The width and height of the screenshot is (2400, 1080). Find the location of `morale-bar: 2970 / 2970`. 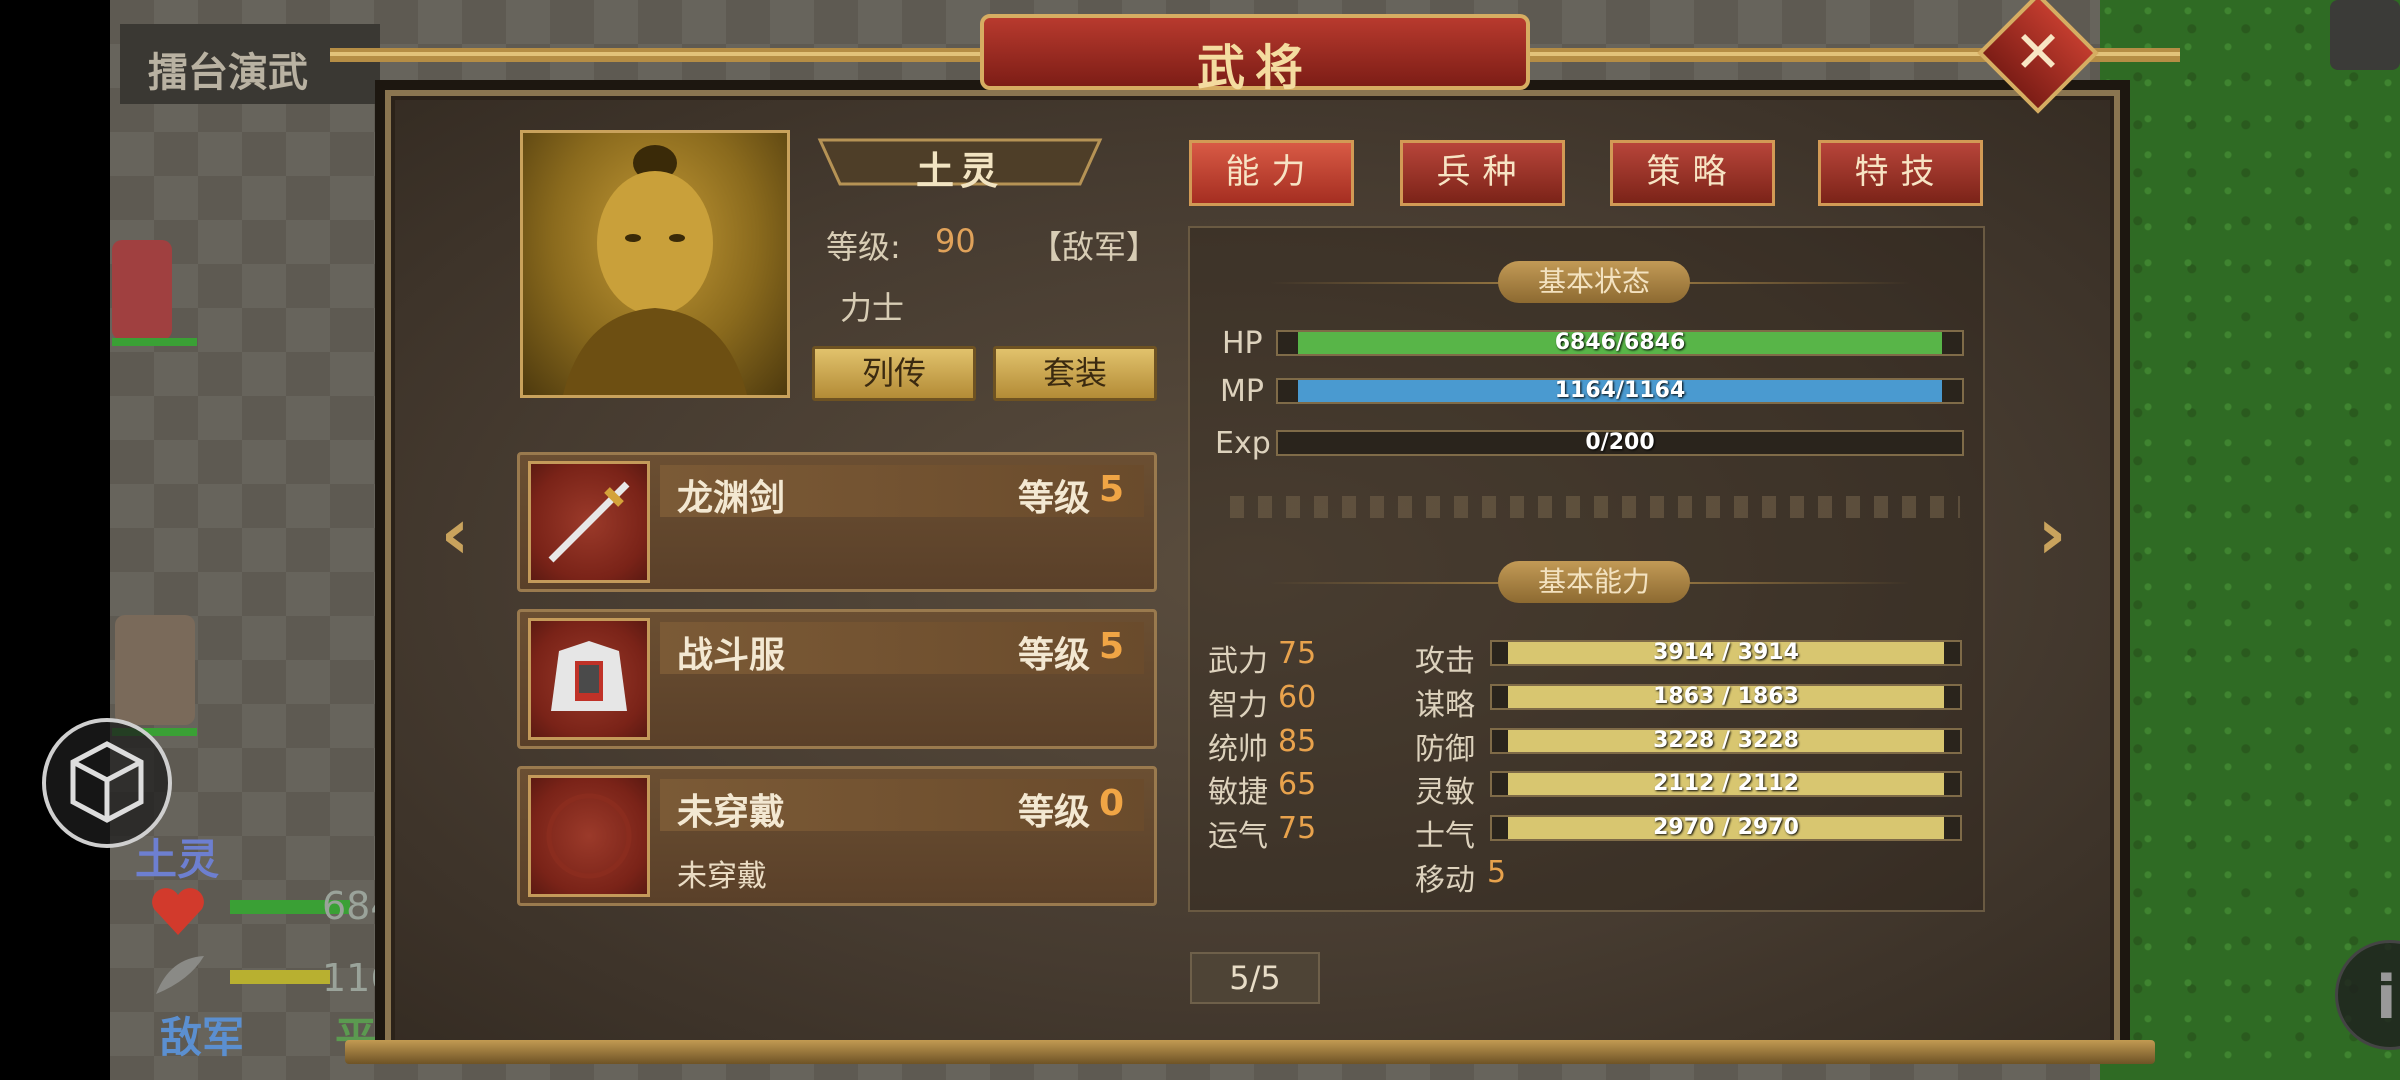

morale-bar: 2970 / 2970 is located at coordinates (1726, 828).